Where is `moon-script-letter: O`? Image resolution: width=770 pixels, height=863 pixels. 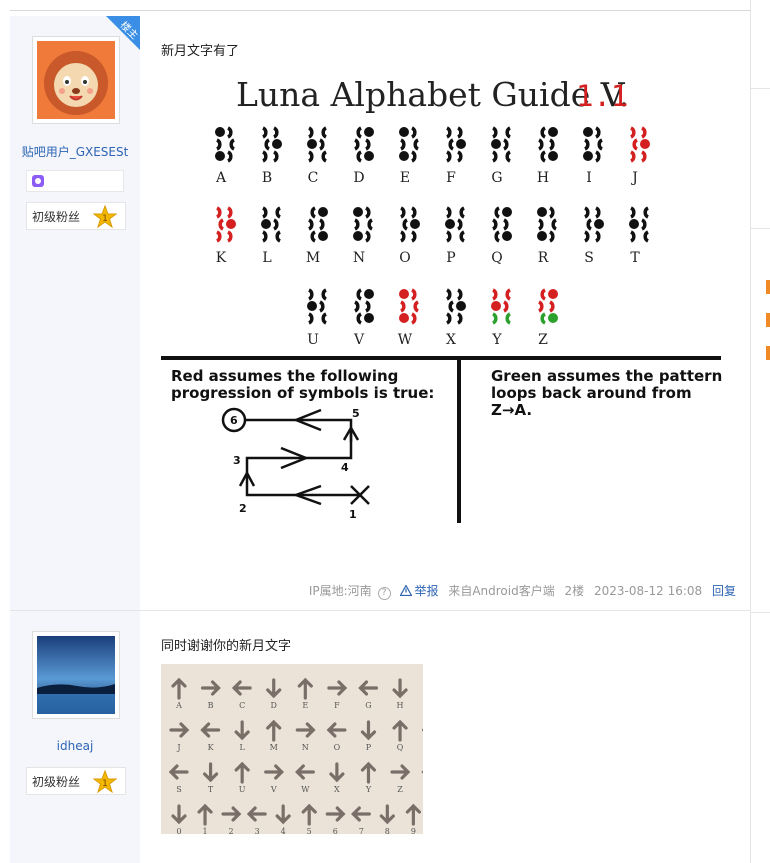 moon-script-letter: O is located at coordinates (337, 747).